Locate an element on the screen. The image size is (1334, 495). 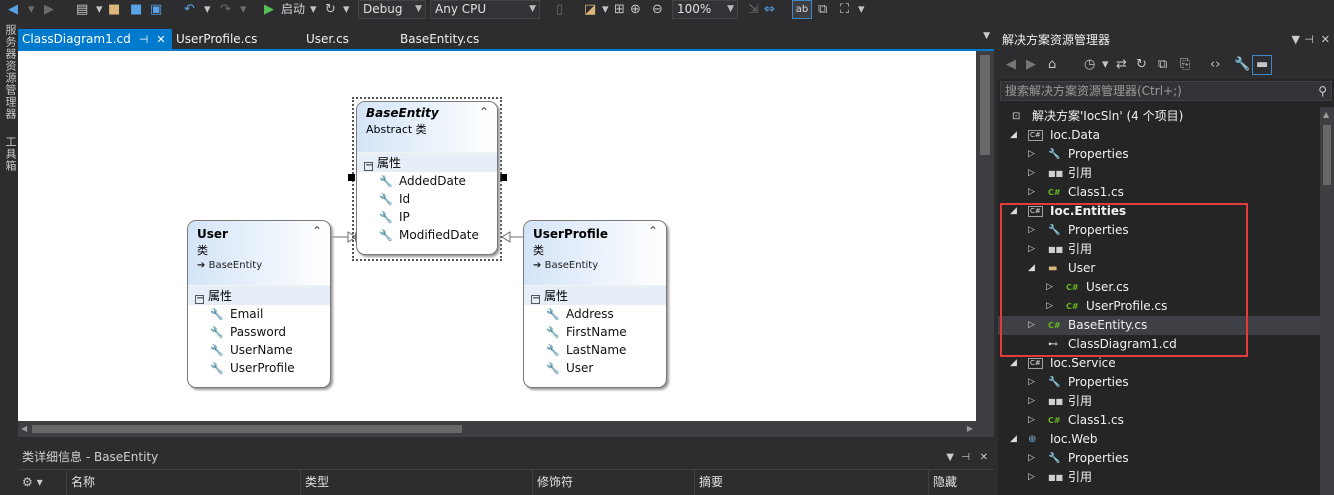
tab-list-dropdown-icon: ▼ is located at coordinates (986, 36).